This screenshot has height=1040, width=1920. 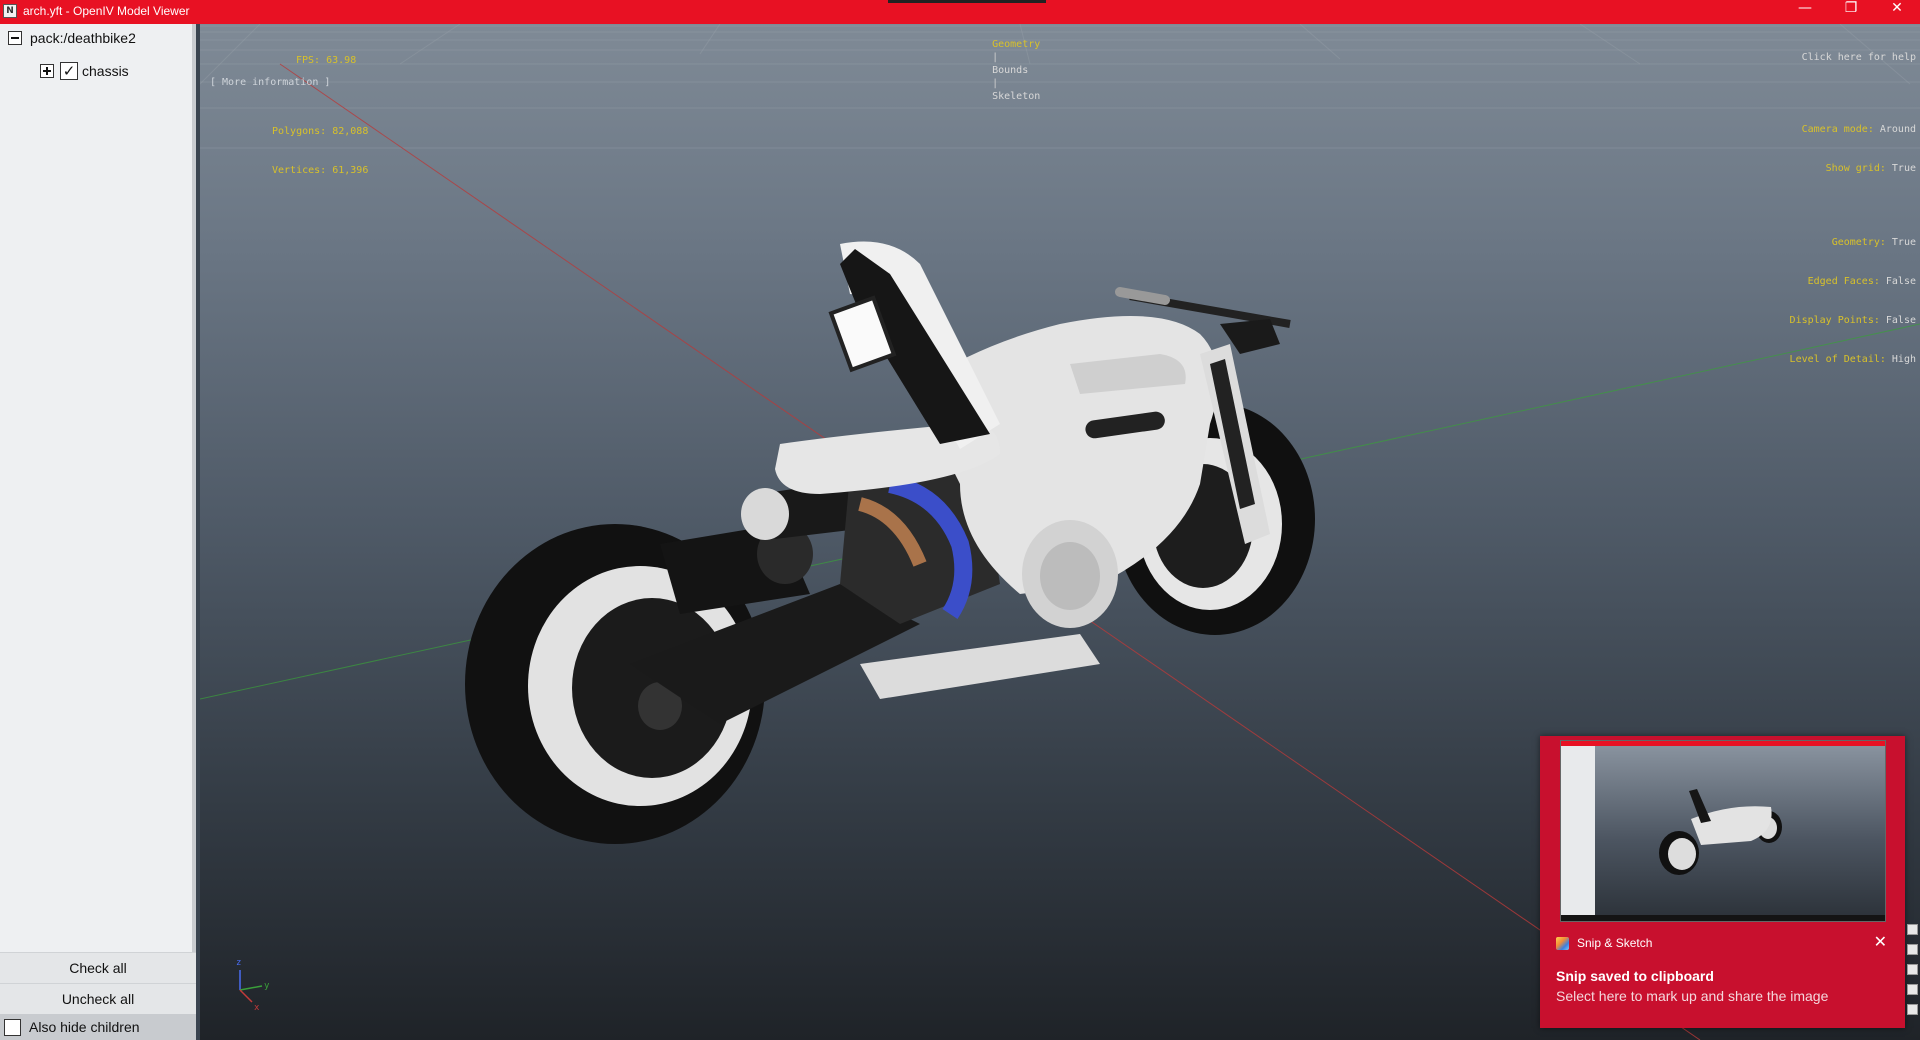 I want to click on edged-faces-label: Edged Faces:, so click(x=1843, y=281).